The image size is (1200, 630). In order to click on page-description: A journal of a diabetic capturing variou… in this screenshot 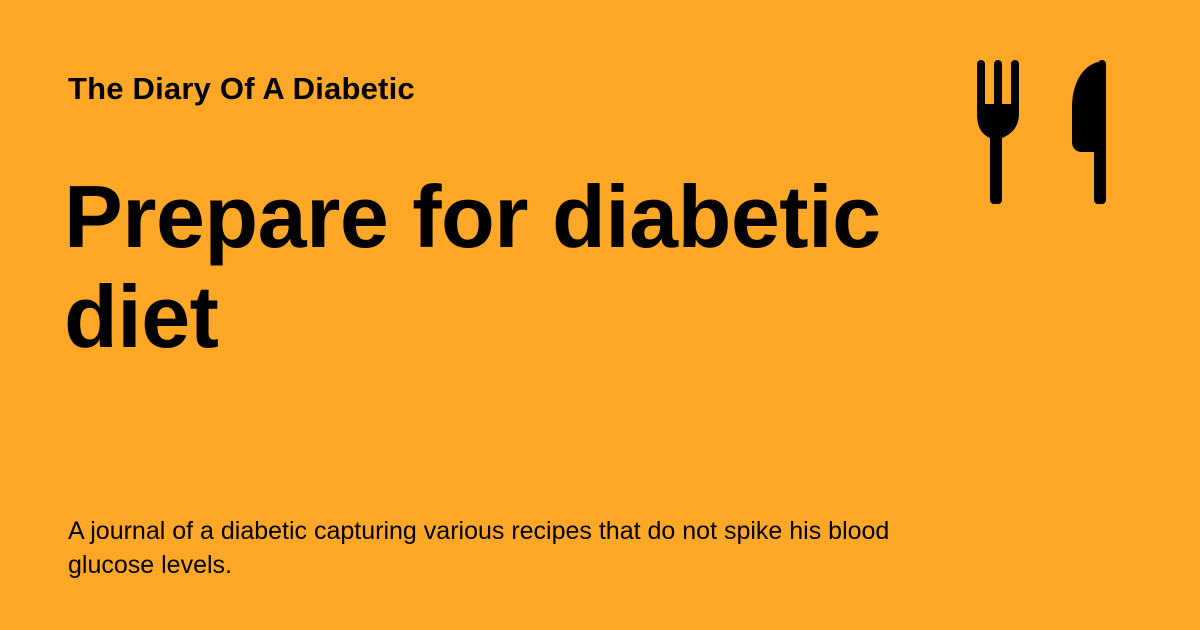, I will do `click(479, 548)`.